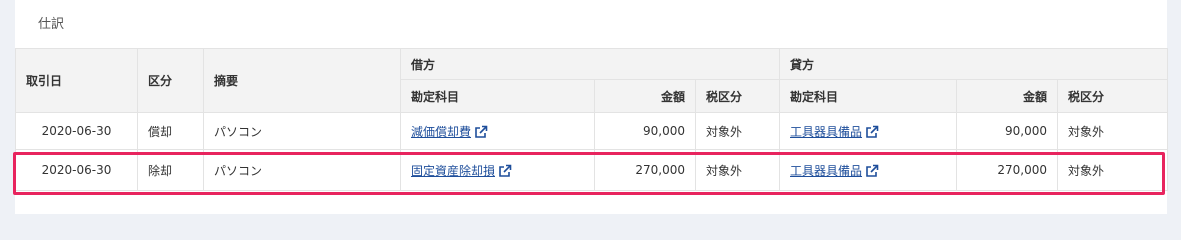 The width and height of the screenshot is (1181, 240). I want to click on header-category: 区分, so click(170, 80).